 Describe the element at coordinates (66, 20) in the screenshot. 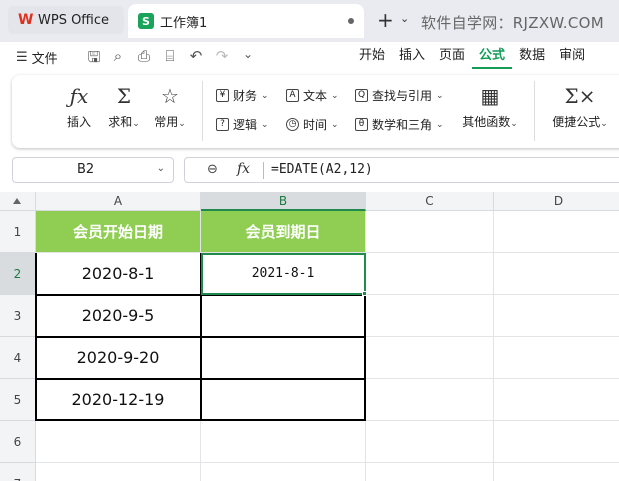

I see `wps-office-tab: W WPS Office` at that location.